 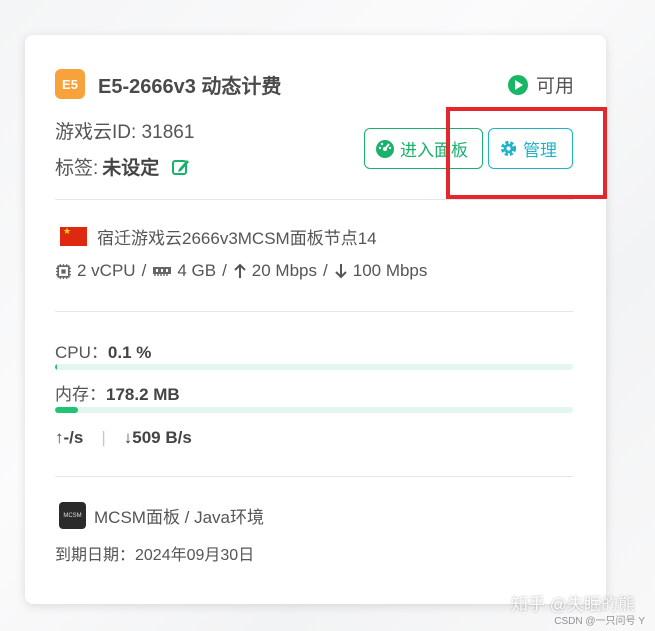 What do you see at coordinates (284, 270) in the screenshot?
I see `upload-spec: 20 Mbps` at bounding box center [284, 270].